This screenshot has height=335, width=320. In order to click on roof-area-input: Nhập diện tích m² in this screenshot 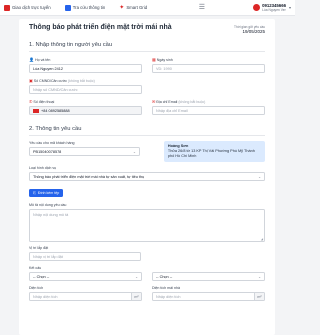, I will do `click(208, 296)`.